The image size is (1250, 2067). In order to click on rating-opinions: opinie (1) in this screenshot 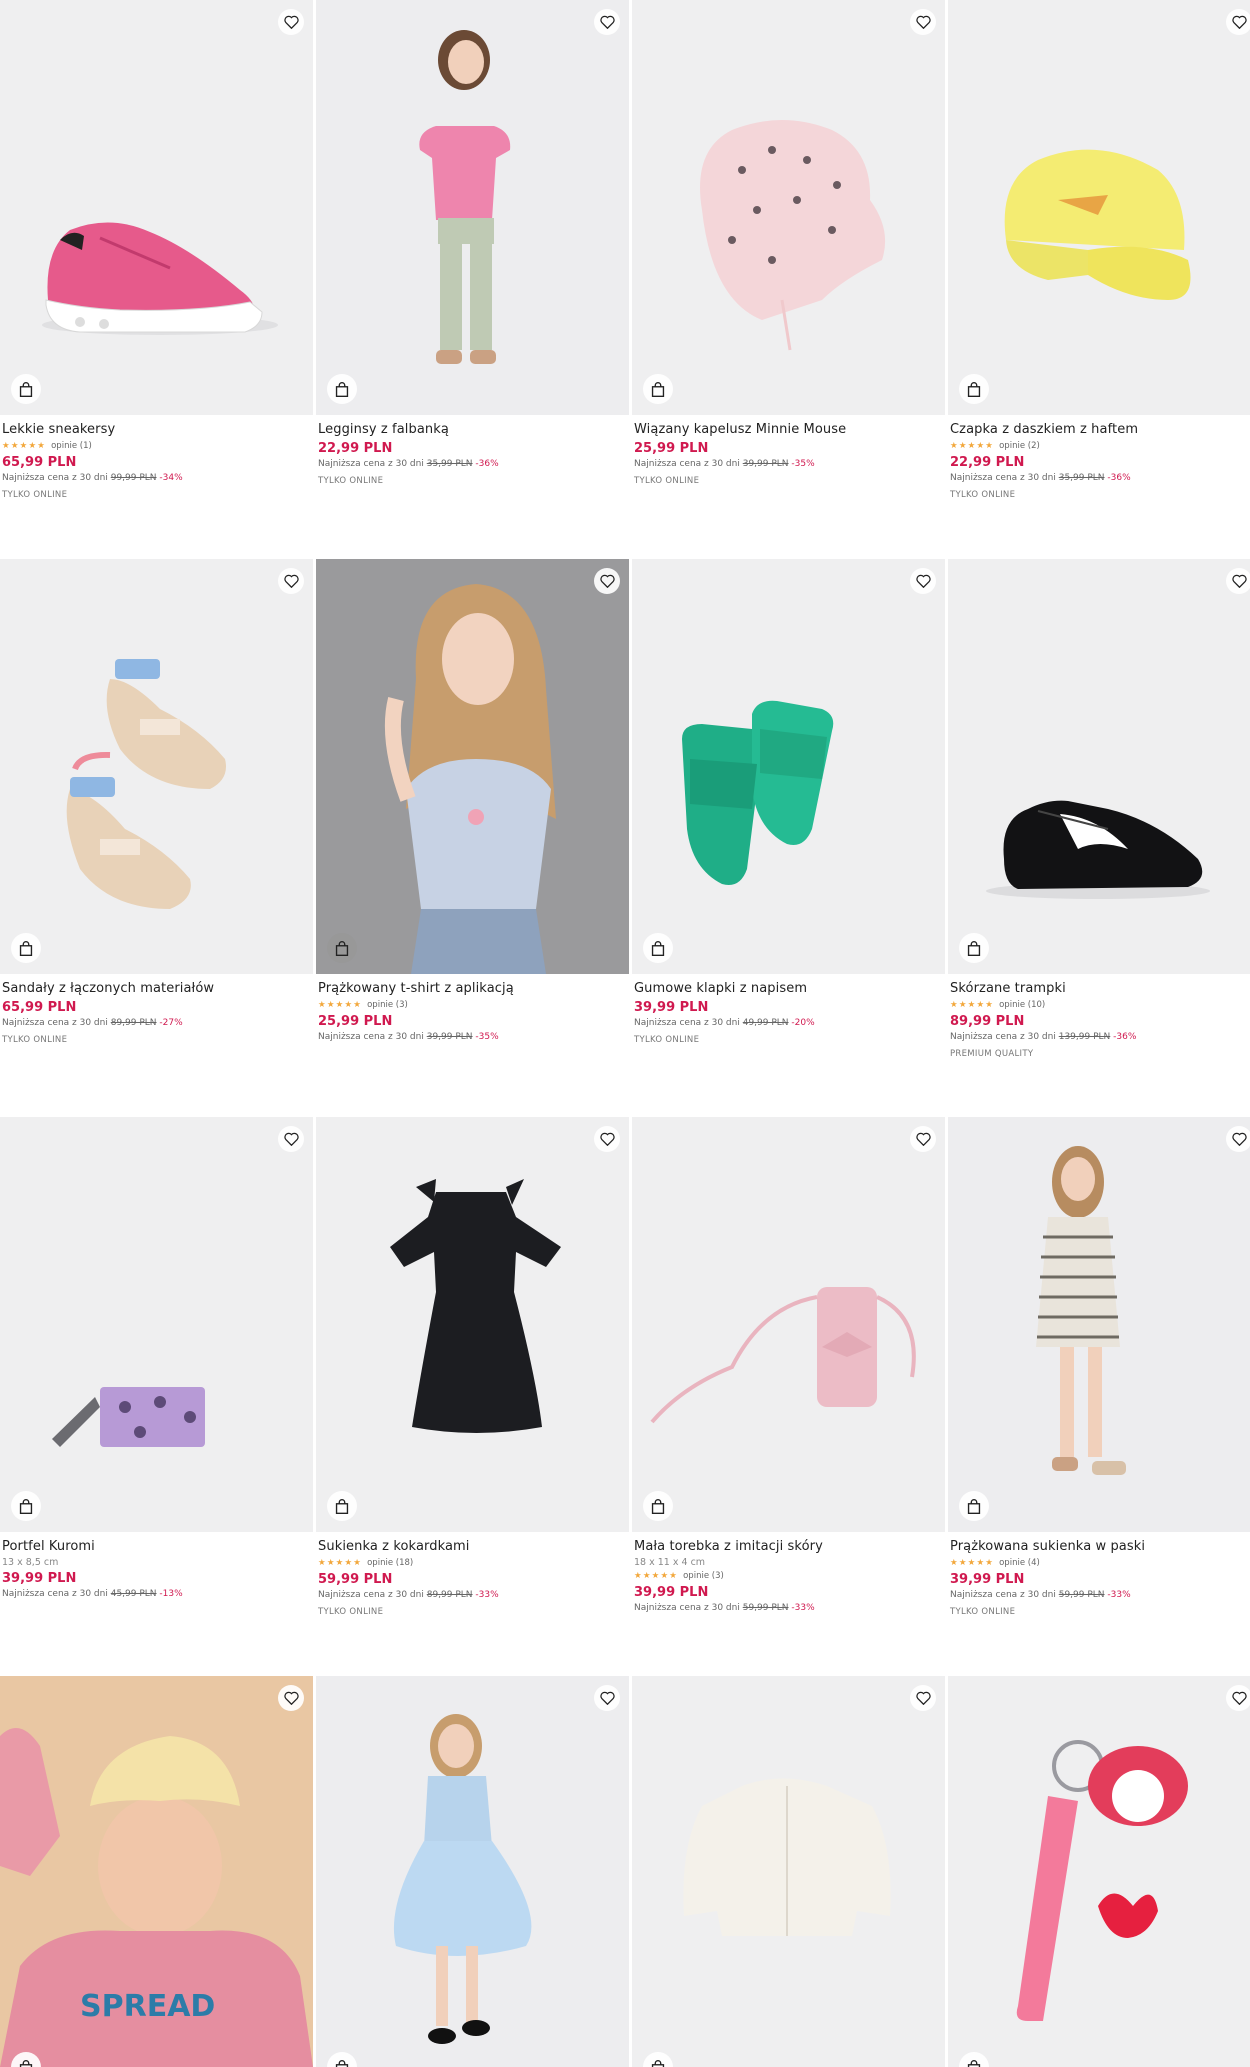, I will do `click(71, 446)`.